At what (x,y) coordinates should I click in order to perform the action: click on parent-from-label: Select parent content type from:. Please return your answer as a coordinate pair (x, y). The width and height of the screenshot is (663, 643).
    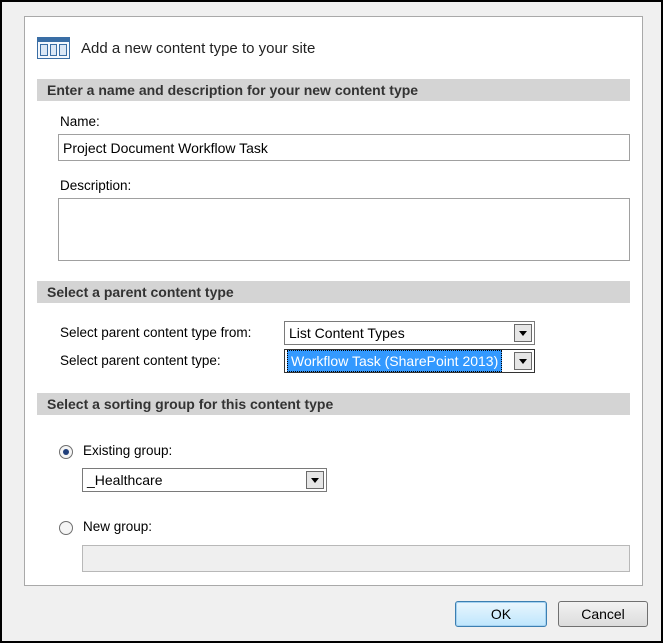
    Looking at the image, I should click on (156, 332).